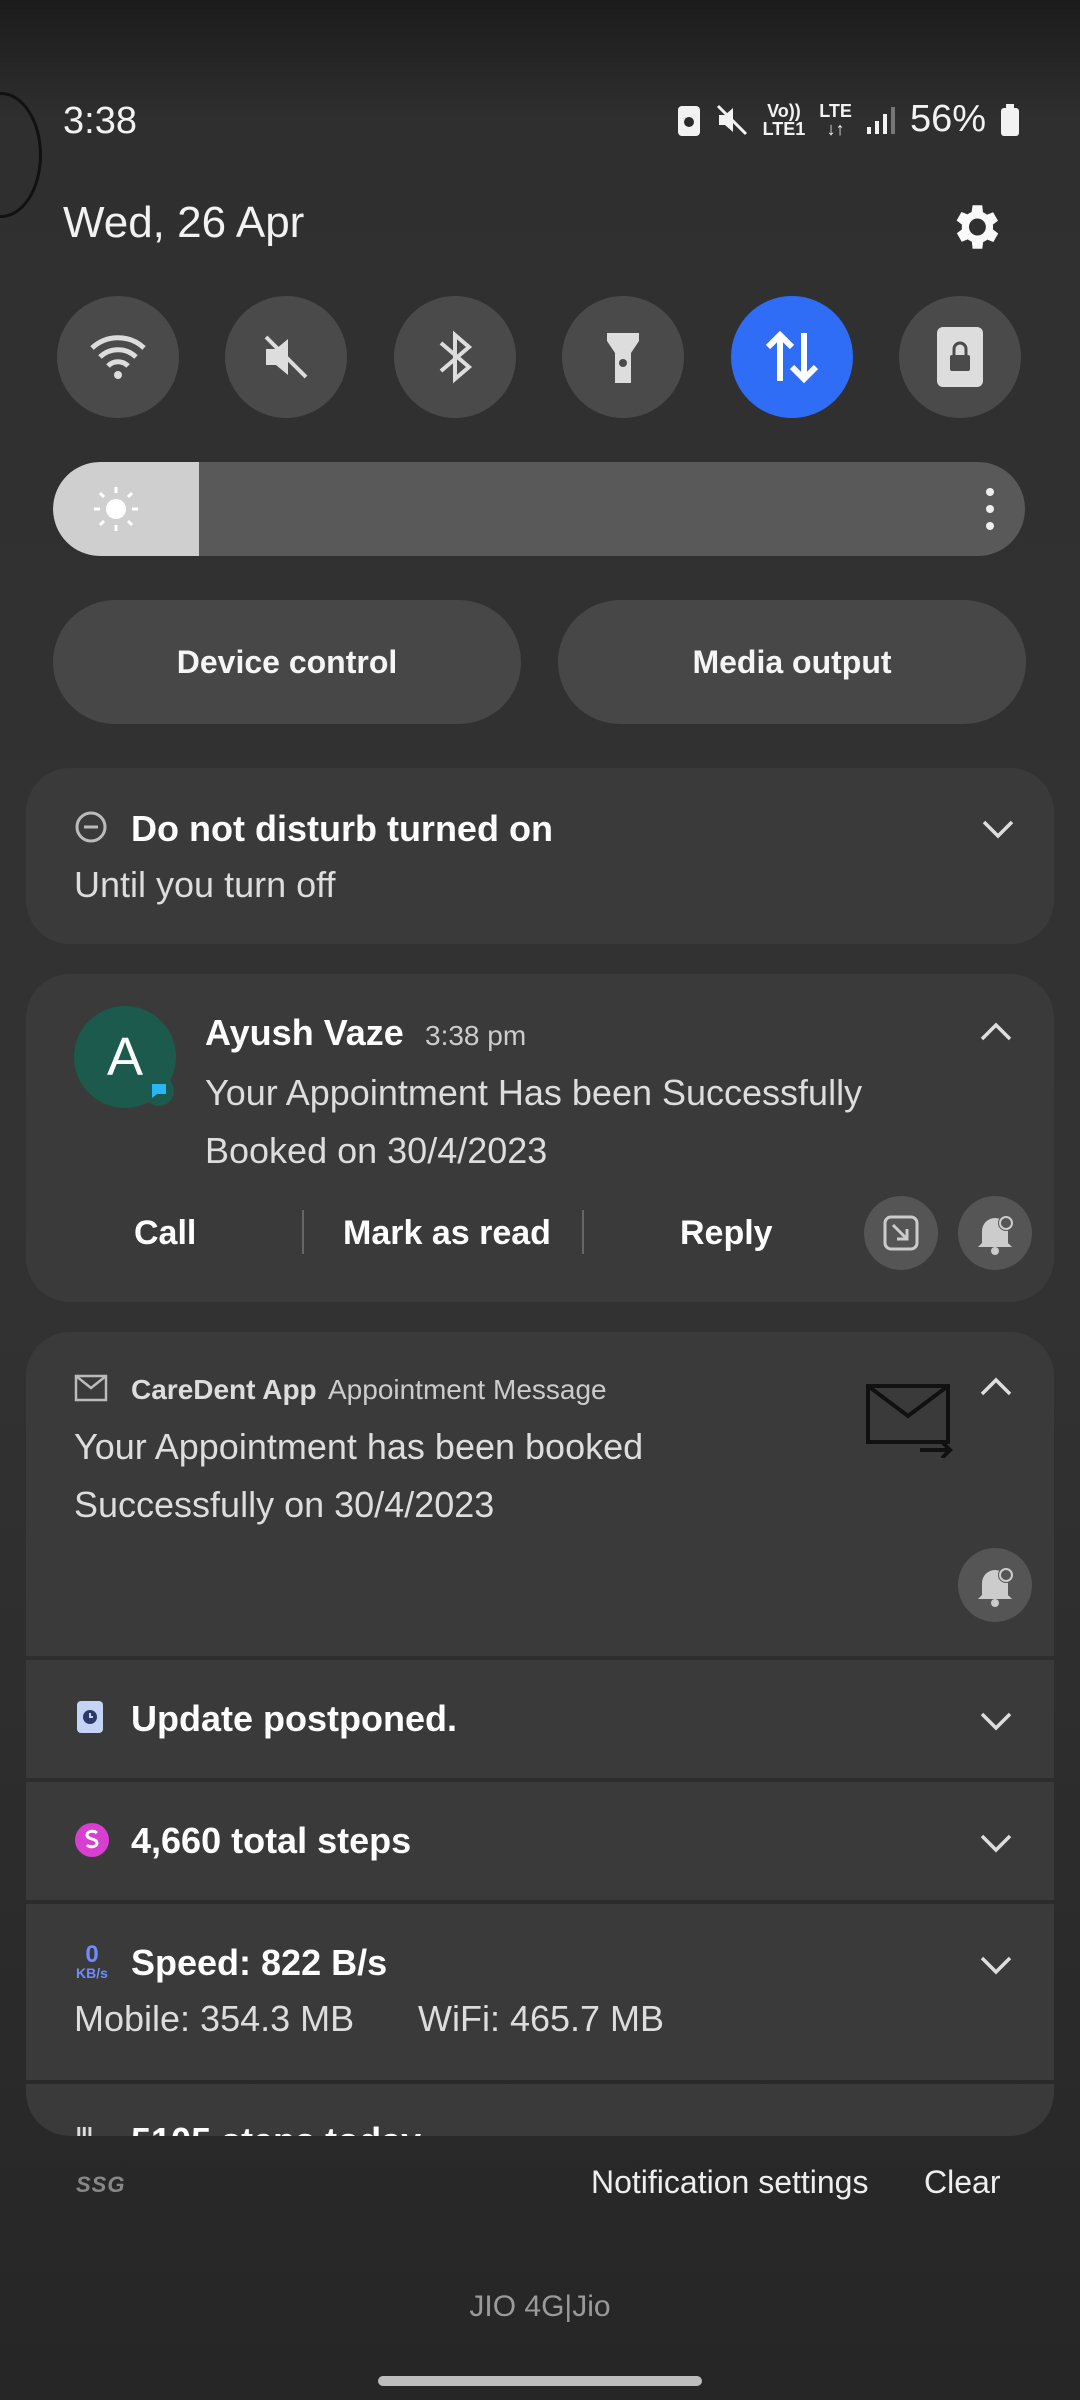  What do you see at coordinates (880, 120) in the screenshot?
I see `signal-icon` at bounding box center [880, 120].